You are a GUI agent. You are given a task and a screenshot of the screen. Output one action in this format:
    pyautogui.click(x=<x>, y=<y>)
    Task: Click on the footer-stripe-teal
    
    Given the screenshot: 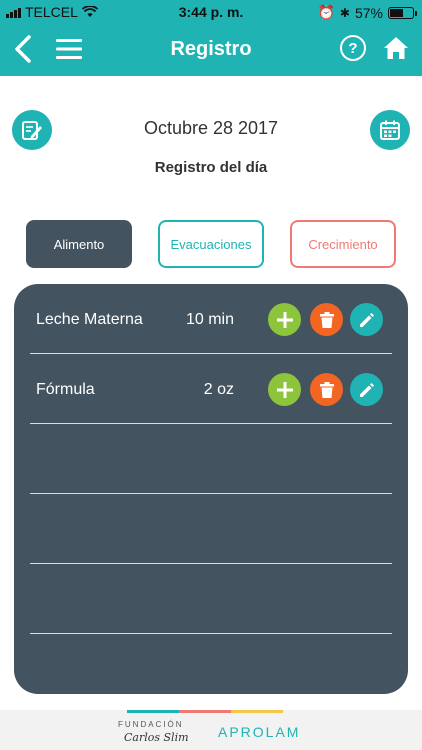 What is the action you would take?
    pyautogui.click(x=153, y=711)
    